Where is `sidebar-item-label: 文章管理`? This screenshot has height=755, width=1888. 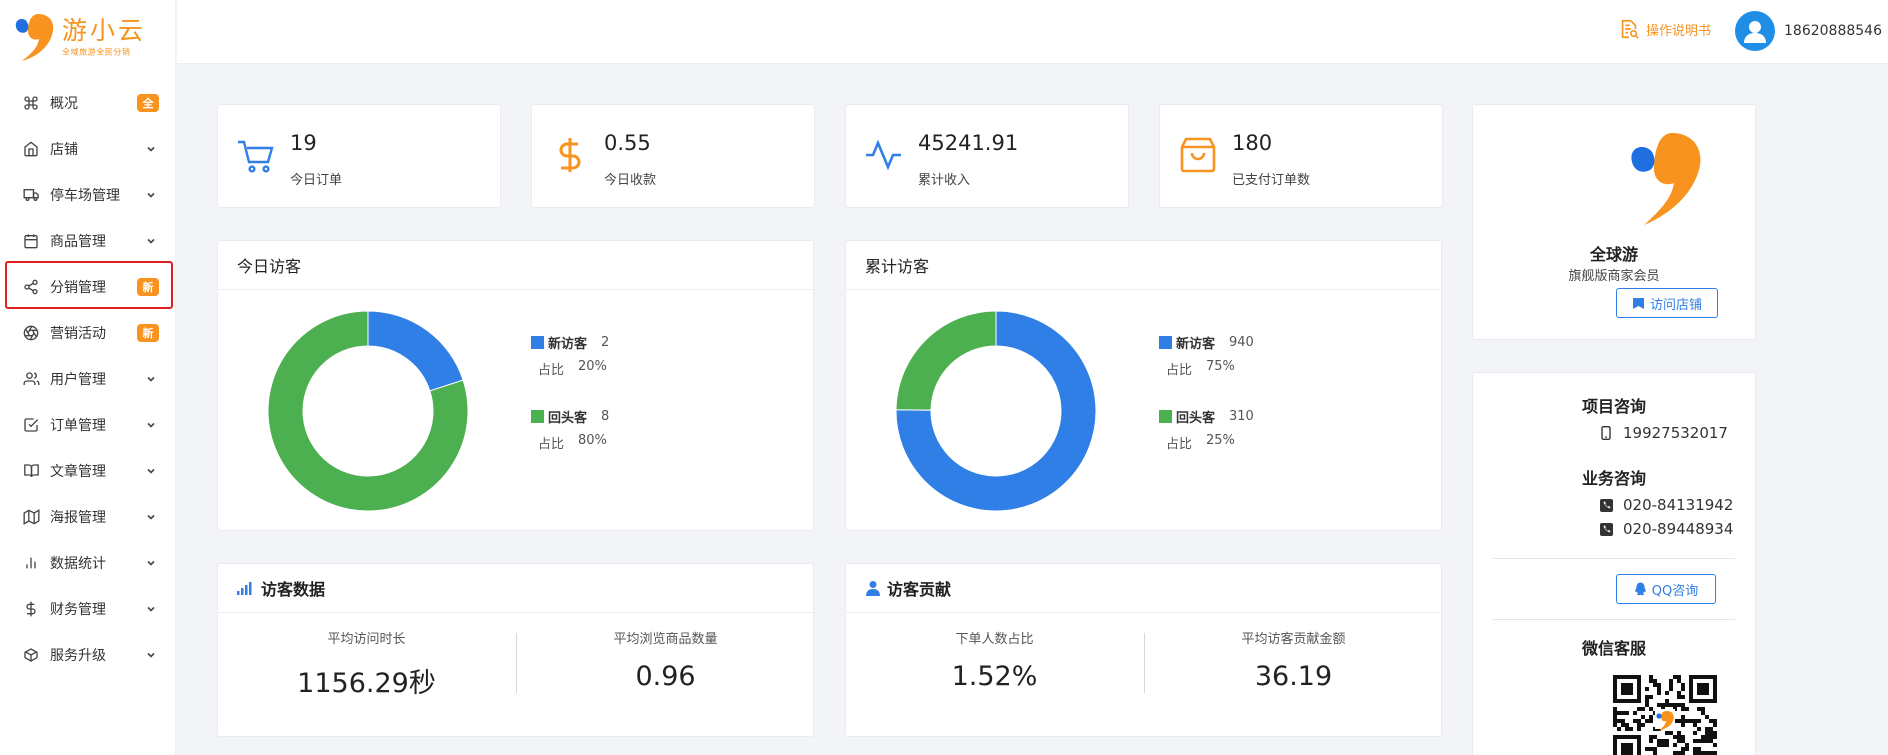 sidebar-item-label: 文章管理 is located at coordinates (78, 472).